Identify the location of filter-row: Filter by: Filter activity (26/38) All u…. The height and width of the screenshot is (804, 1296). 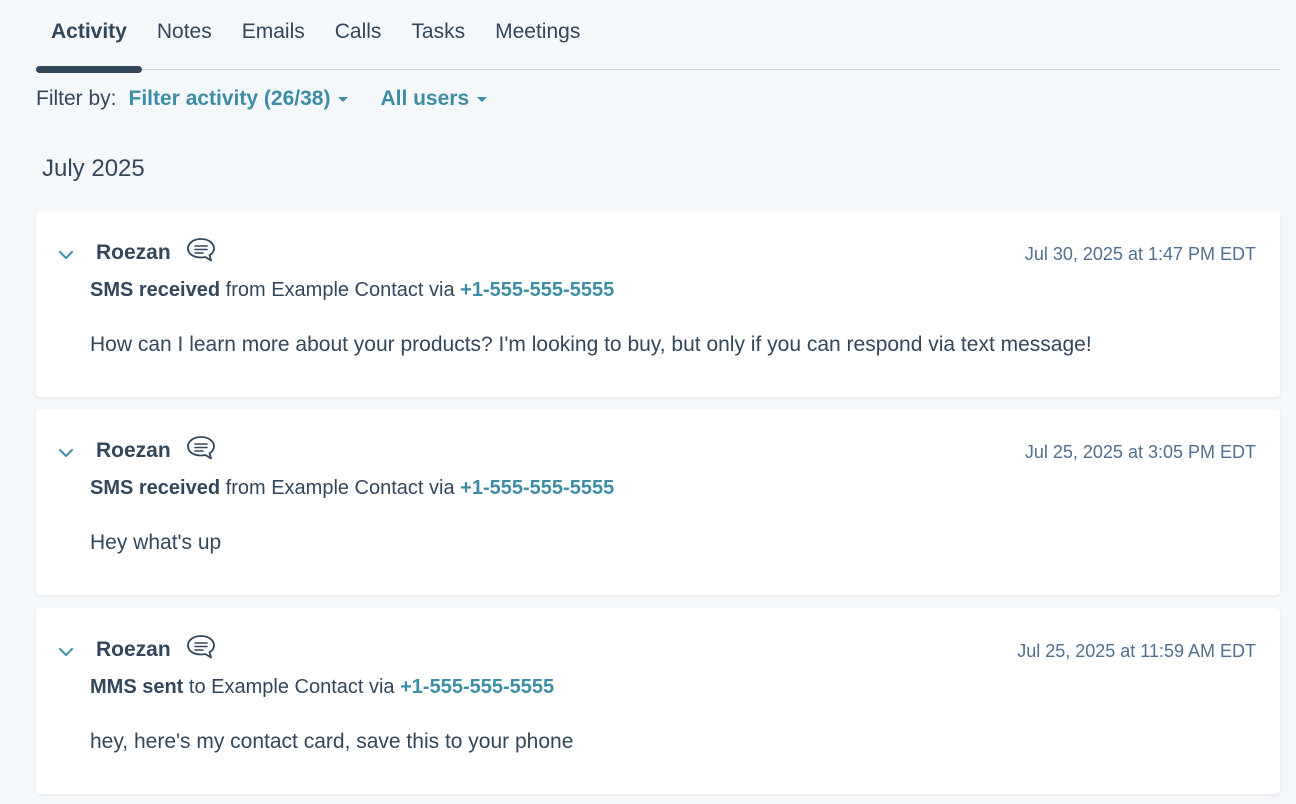
(277, 99).